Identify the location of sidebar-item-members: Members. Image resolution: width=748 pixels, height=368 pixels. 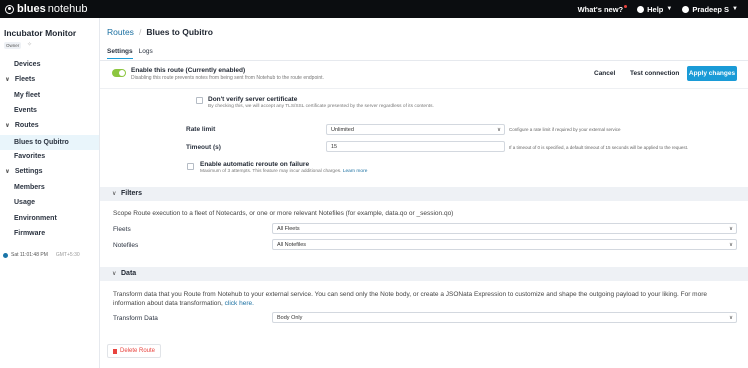
(29, 187).